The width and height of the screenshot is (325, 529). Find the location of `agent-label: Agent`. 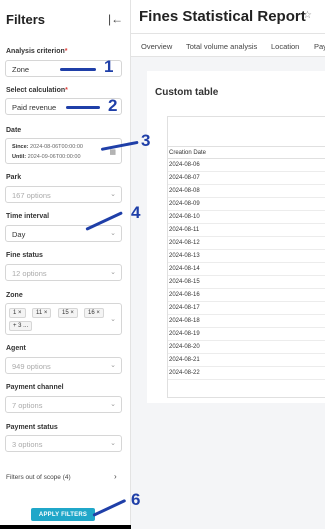

agent-label: Agent is located at coordinates (16, 348).